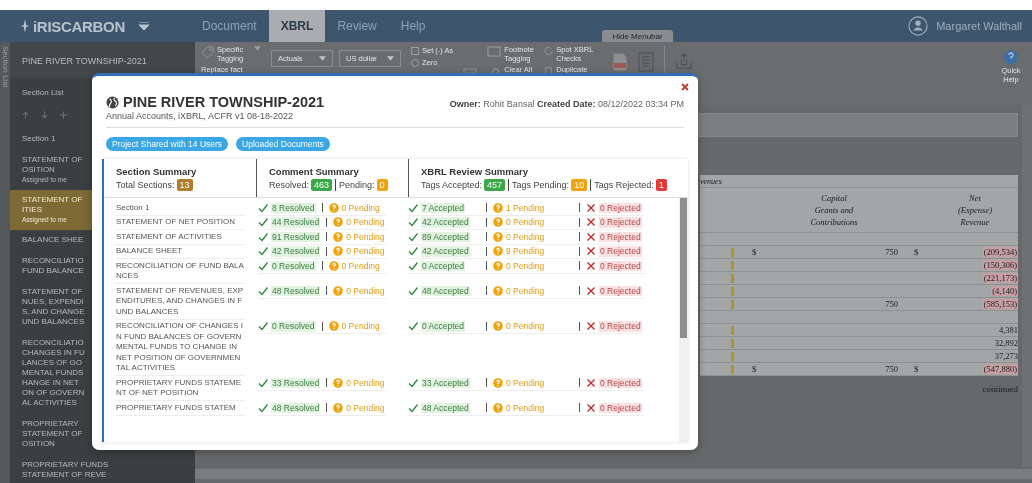 Image resolution: width=1032 pixels, height=483 pixels. What do you see at coordinates (1000, 265) in the screenshot?
I see `table-cell: (150,306)` at bounding box center [1000, 265].